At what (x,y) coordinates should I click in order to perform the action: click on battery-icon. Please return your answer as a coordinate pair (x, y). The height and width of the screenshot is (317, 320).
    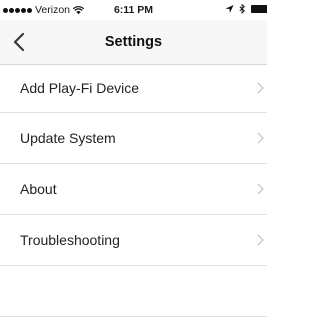
    Looking at the image, I should click on (259, 9).